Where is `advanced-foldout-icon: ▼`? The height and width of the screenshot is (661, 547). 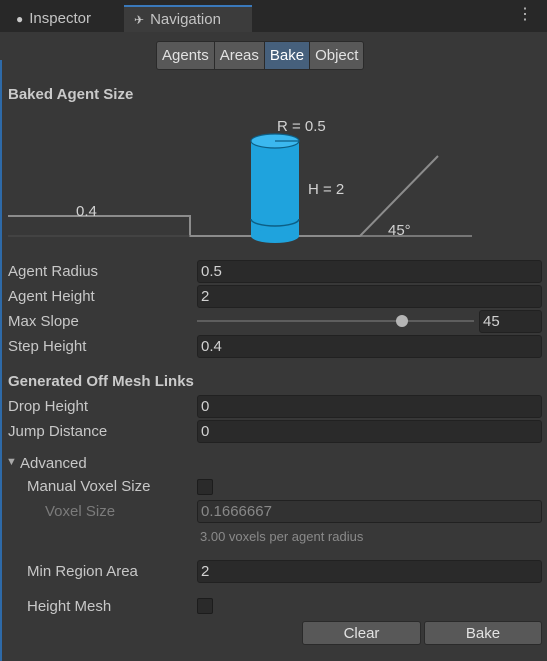 advanced-foldout-icon: ▼ is located at coordinates (11, 462).